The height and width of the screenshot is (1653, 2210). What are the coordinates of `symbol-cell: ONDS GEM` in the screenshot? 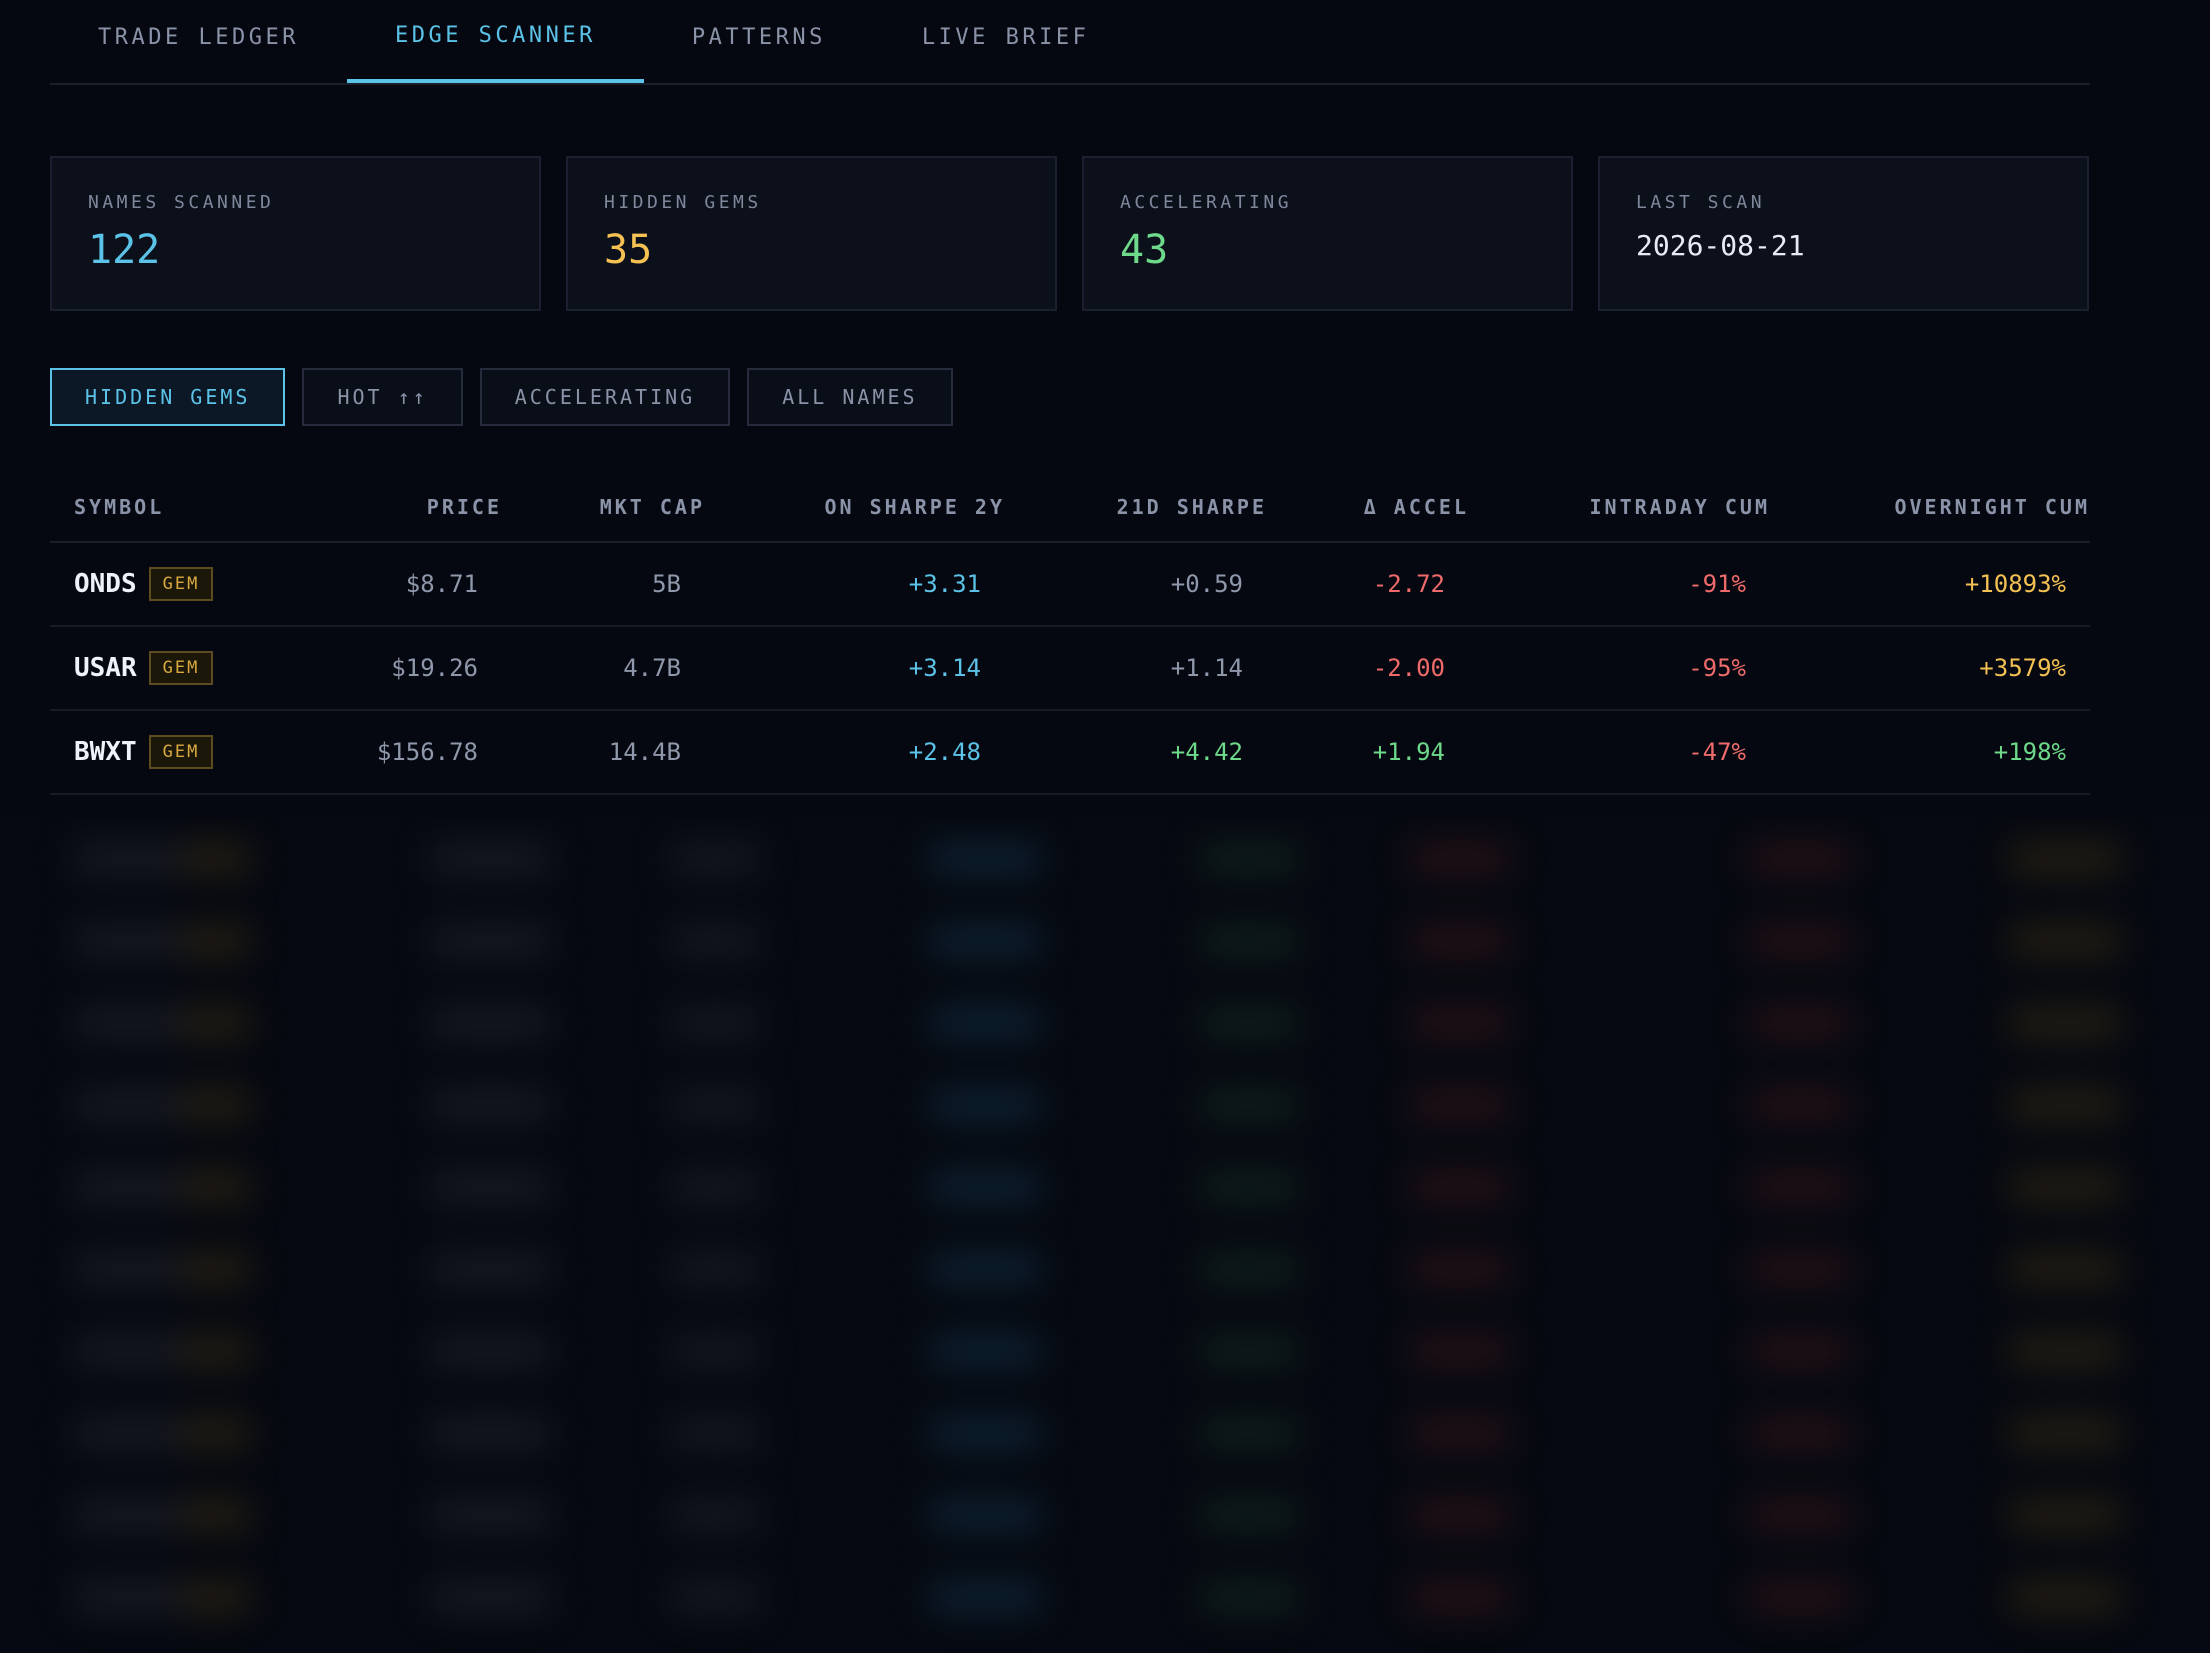 It's located at (175, 584).